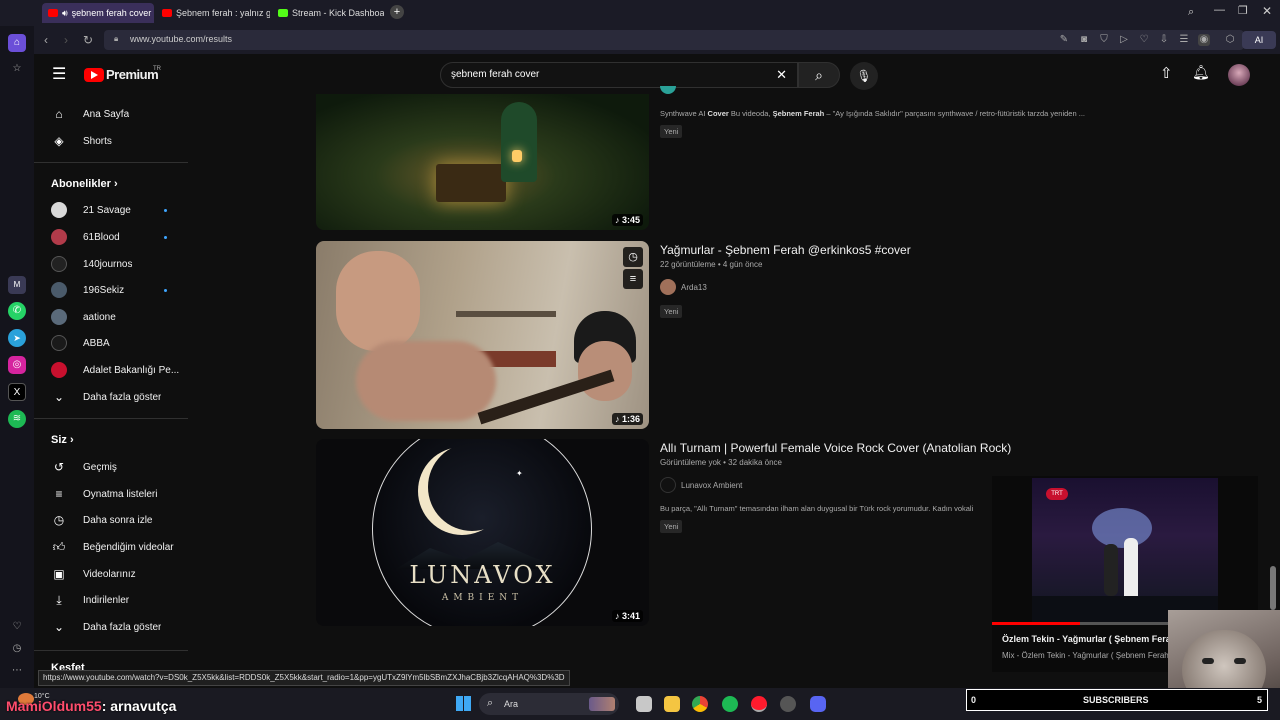  What do you see at coordinates (781, 75) in the screenshot?
I see `clear-search-icon: ✕` at bounding box center [781, 75].